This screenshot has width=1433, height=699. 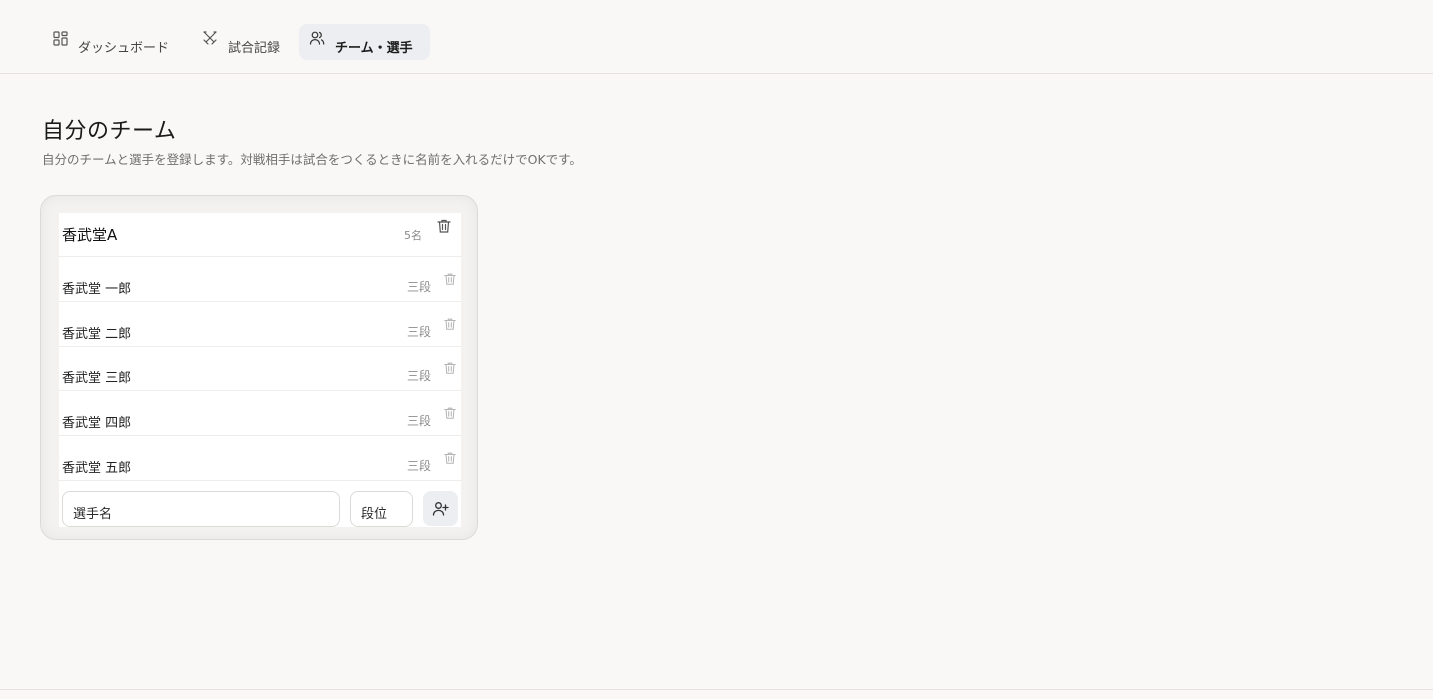 I want to click on player-name: 香武堂 四郎, so click(x=97, y=423).